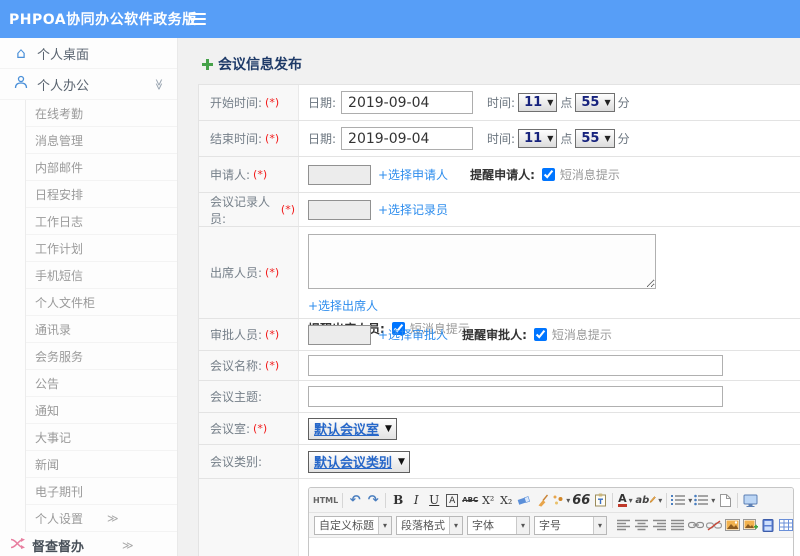 The width and height of the screenshot is (800, 556). I want to click on approver-sms-checkbox, so click(540, 334).